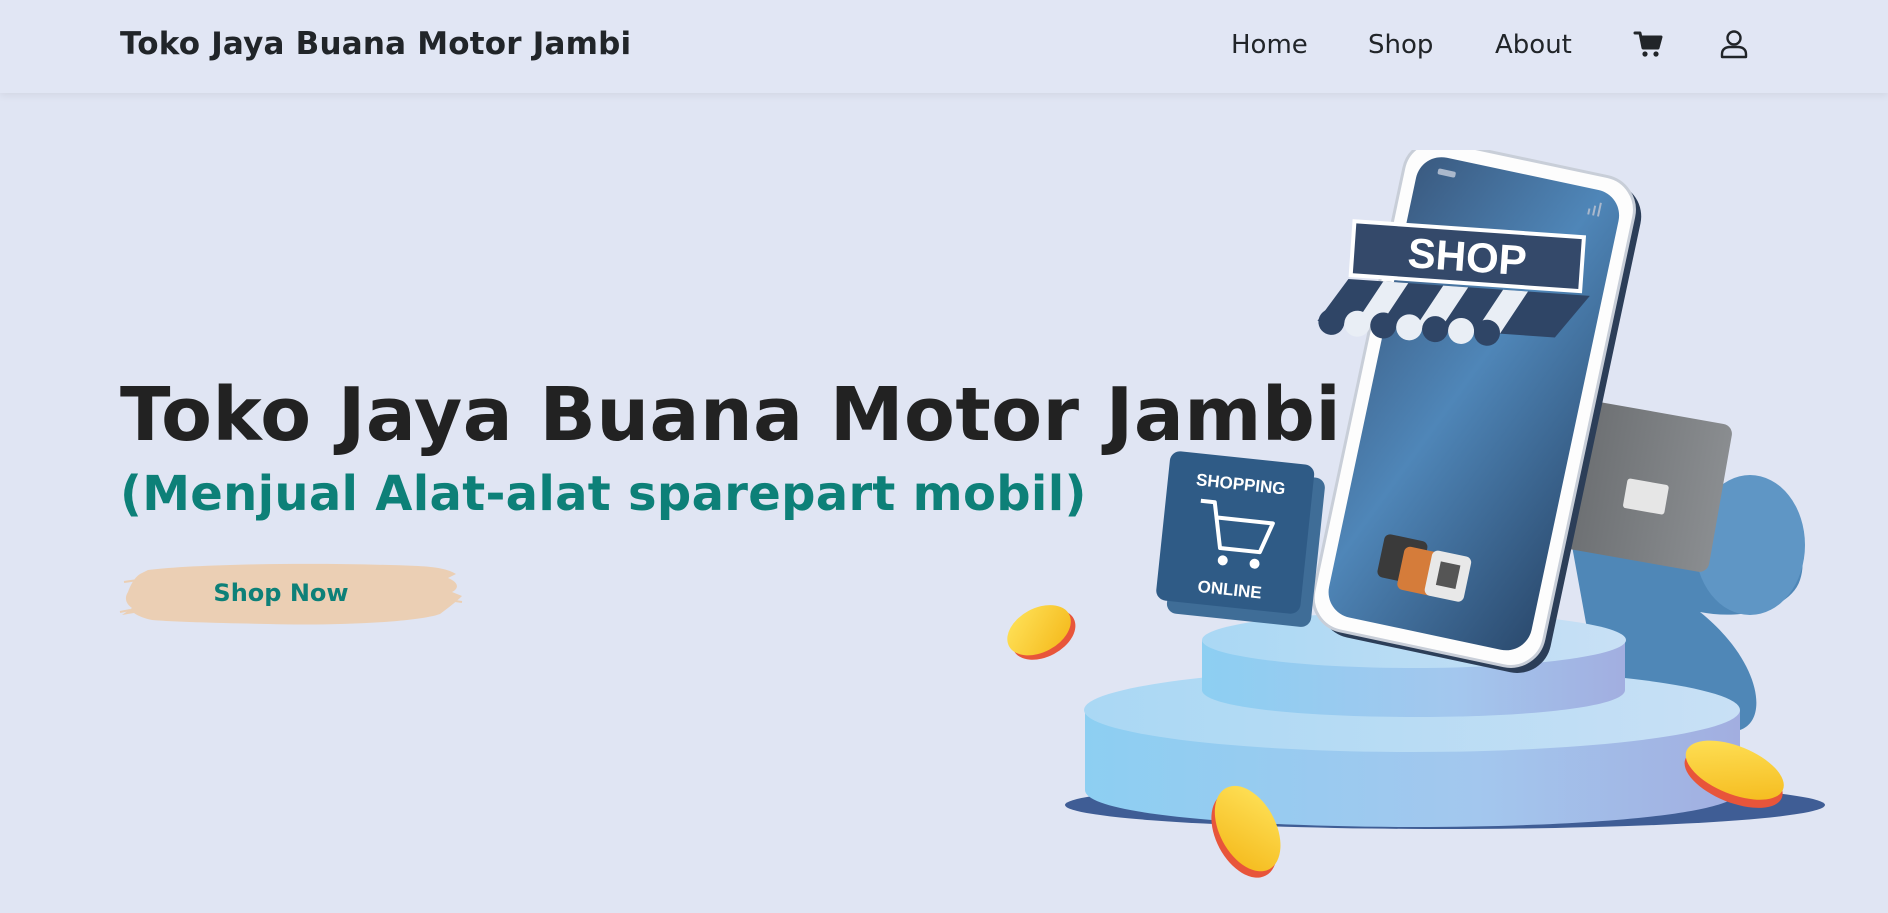  I want to click on shop-now-button: Shop Now, so click(291, 596).